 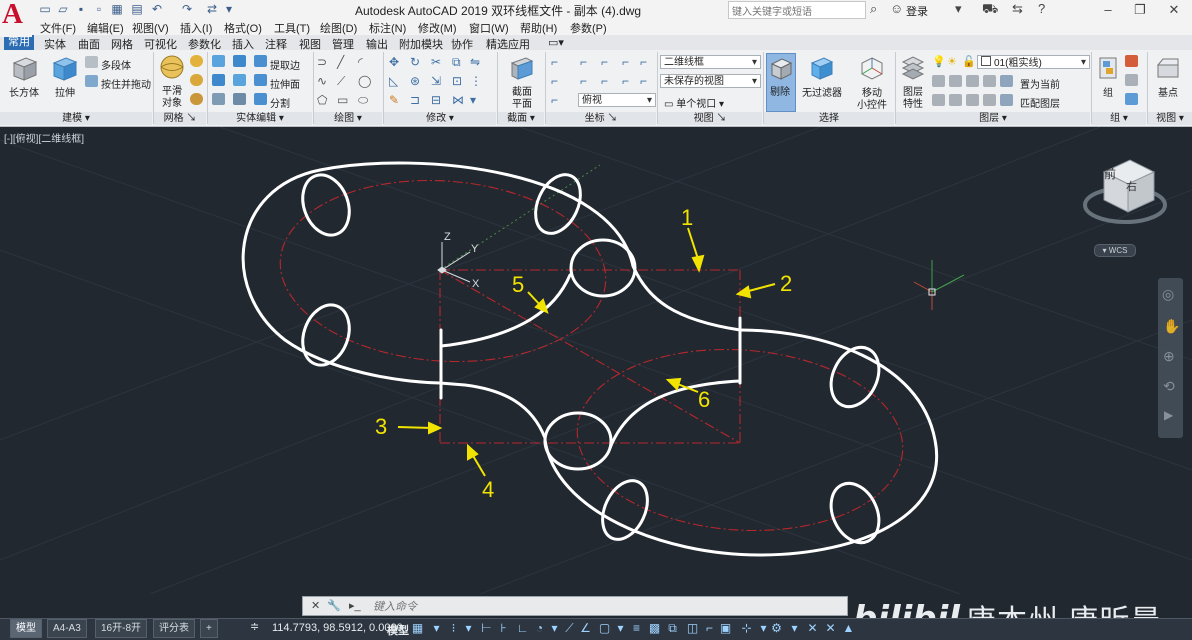 I want to click on layer-isolate-icon, so click(x=955, y=81).